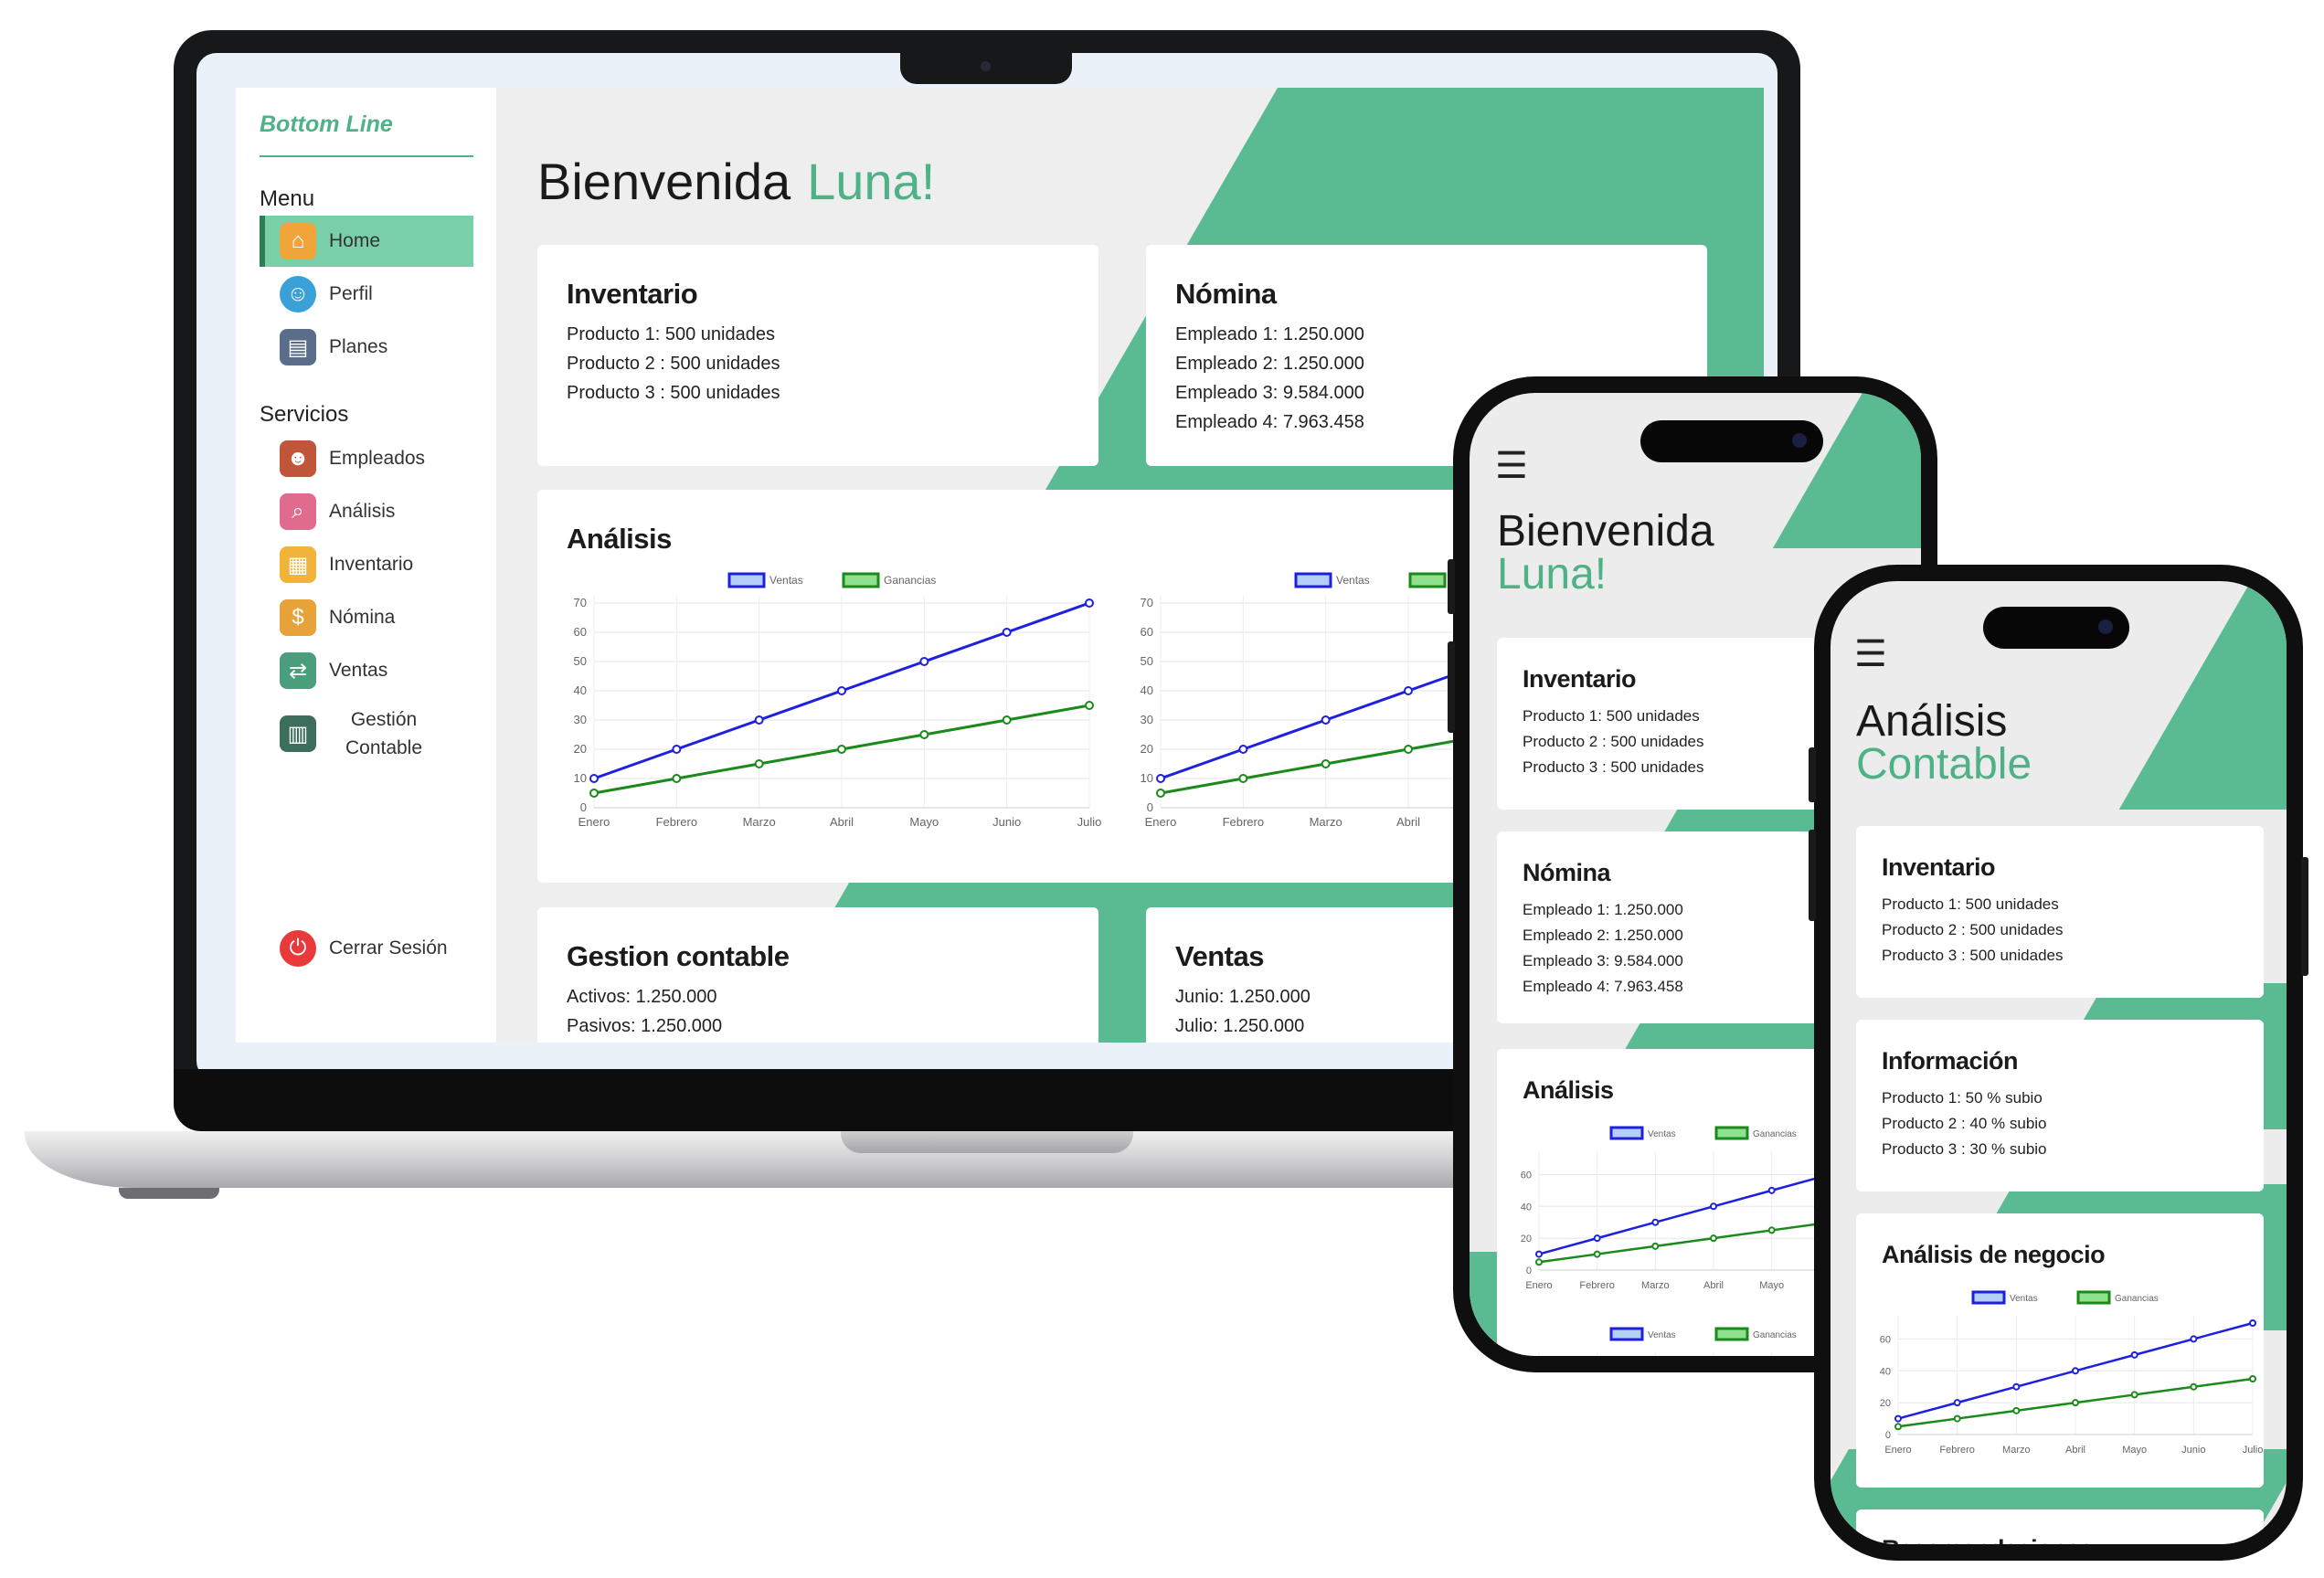  What do you see at coordinates (2202, 695) in the screenshot?
I see `background-green-shape` at bounding box center [2202, 695].